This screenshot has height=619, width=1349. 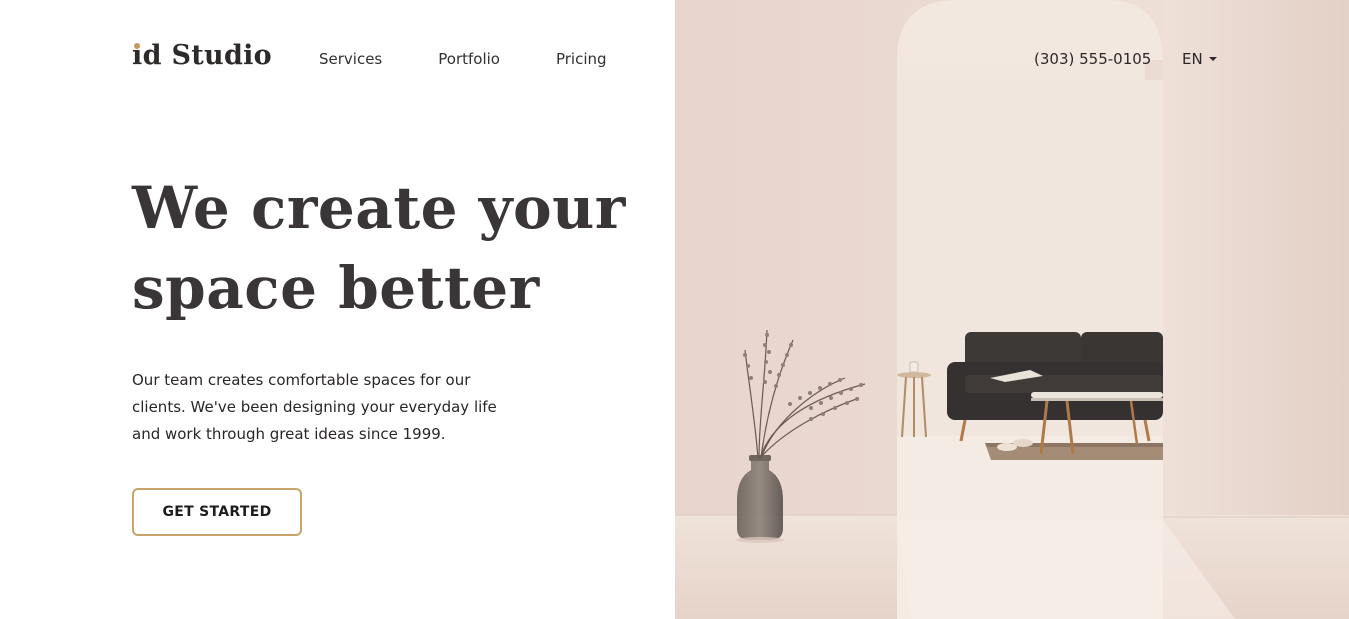 I want to click on get-started-button: GET STARTED, so click(x=217, y=512).